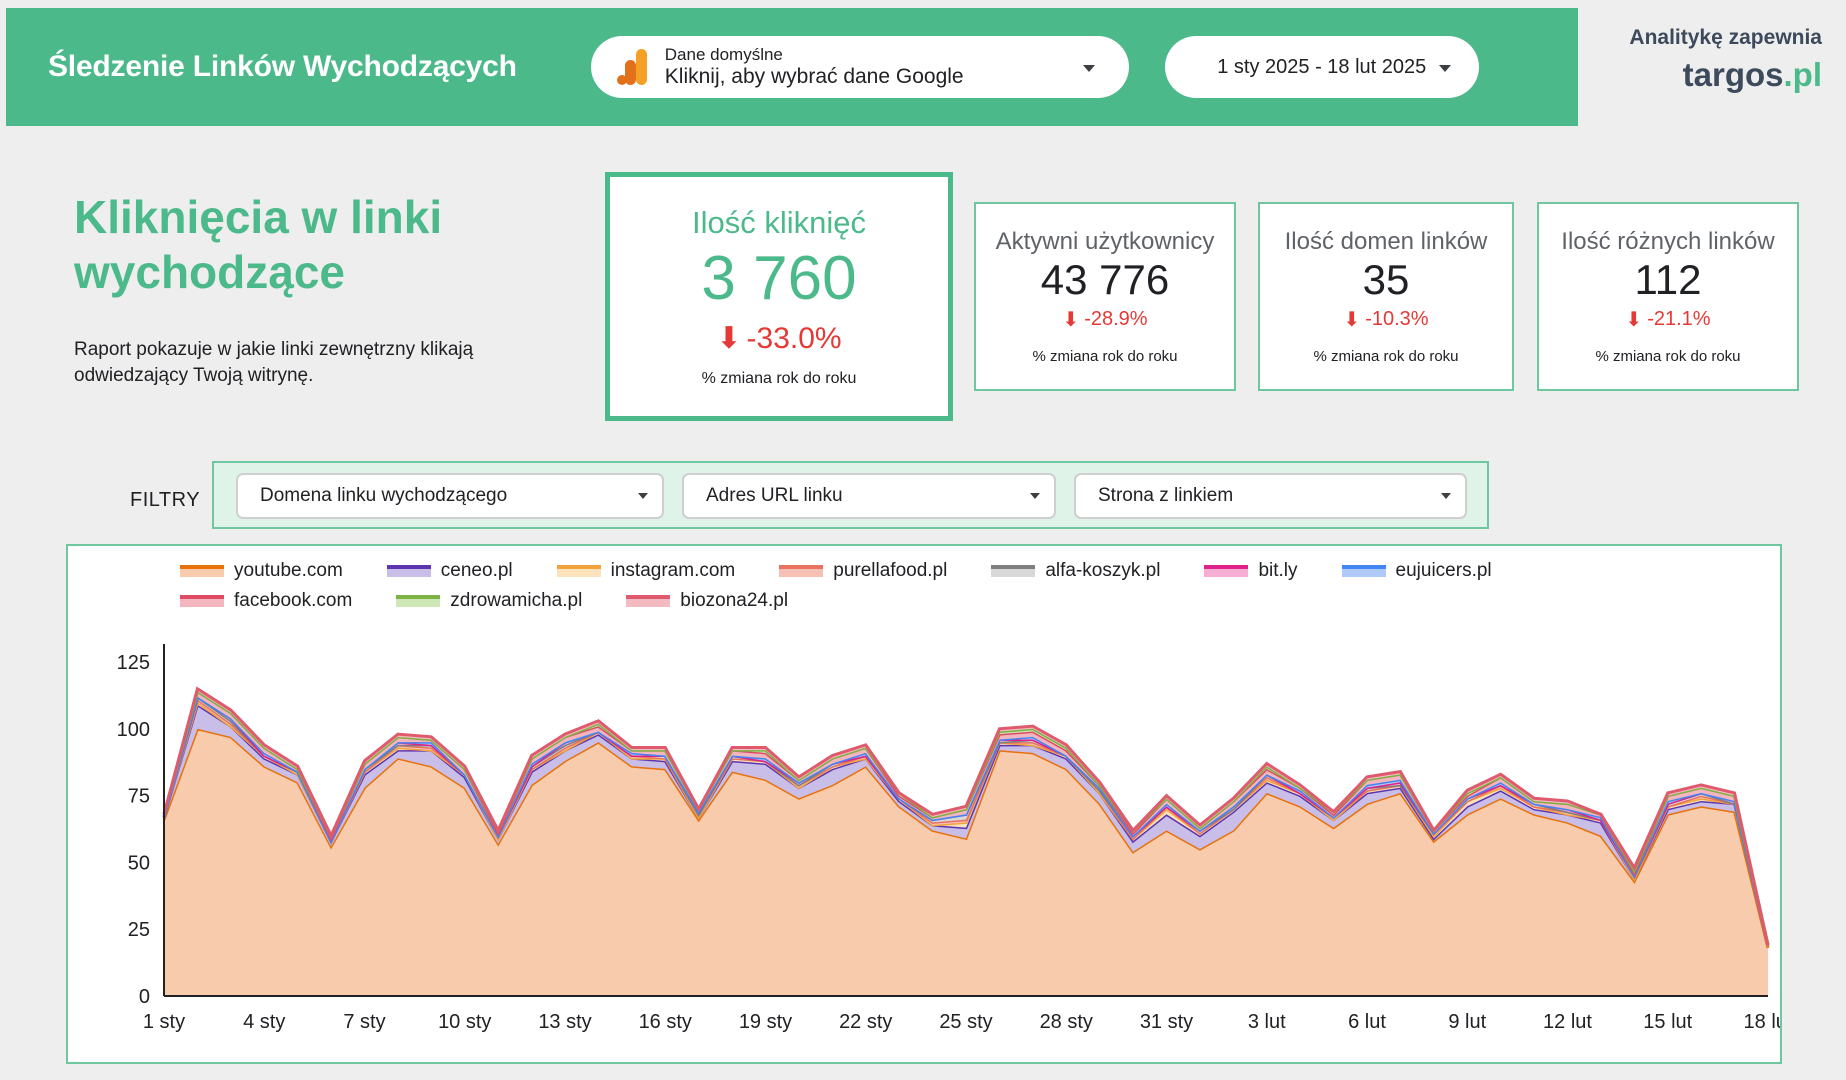 This screenshot has height=1080, width=1846. Describe the element at coordinates (464, 1022) in the screenshot. I see `x-axis-tick-label: 10 sty` at that location.